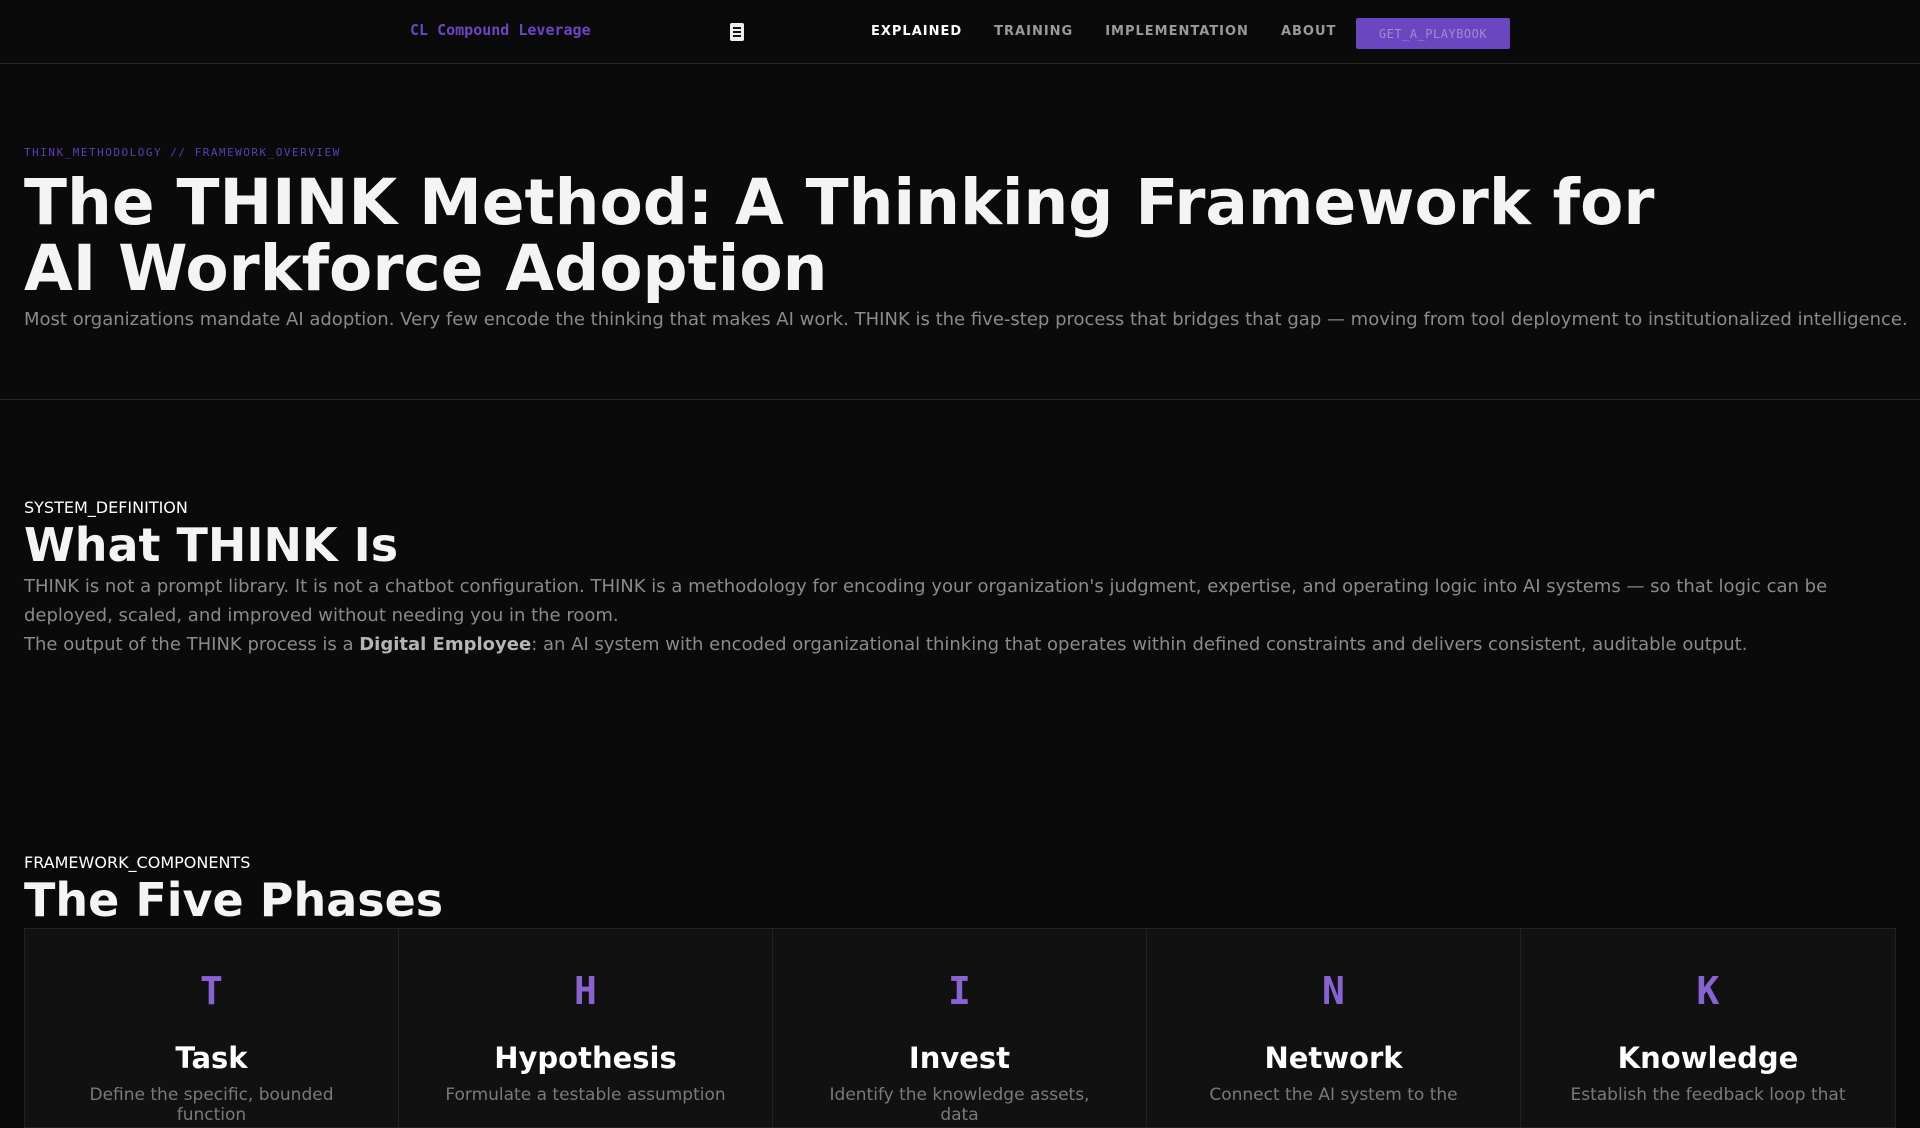 This screenshot has height=1128, width=1920. Describe the element at coordinates (1308, 31) in the screenshot. I see `nav-link-about: ABOUT` at that location.